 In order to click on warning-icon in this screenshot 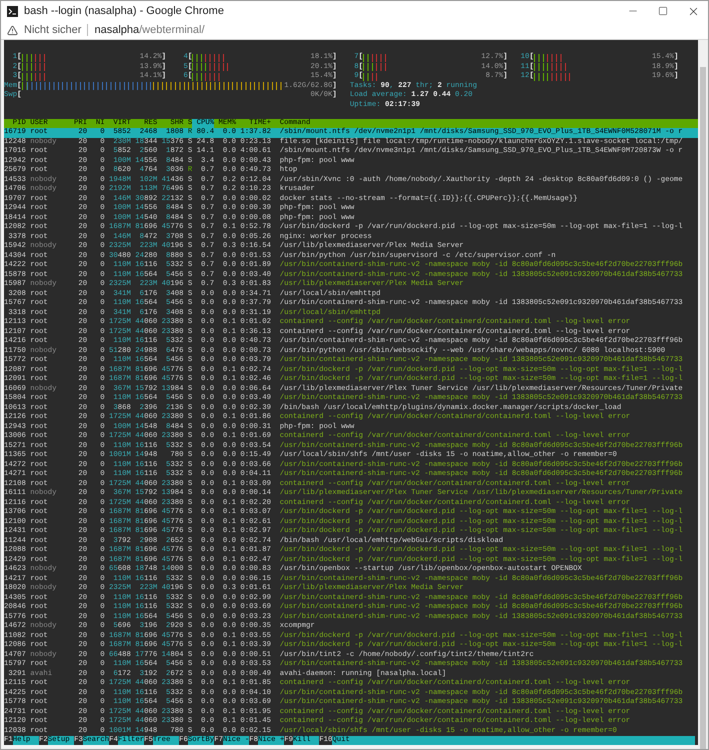, I will do `click(12, 30)`.